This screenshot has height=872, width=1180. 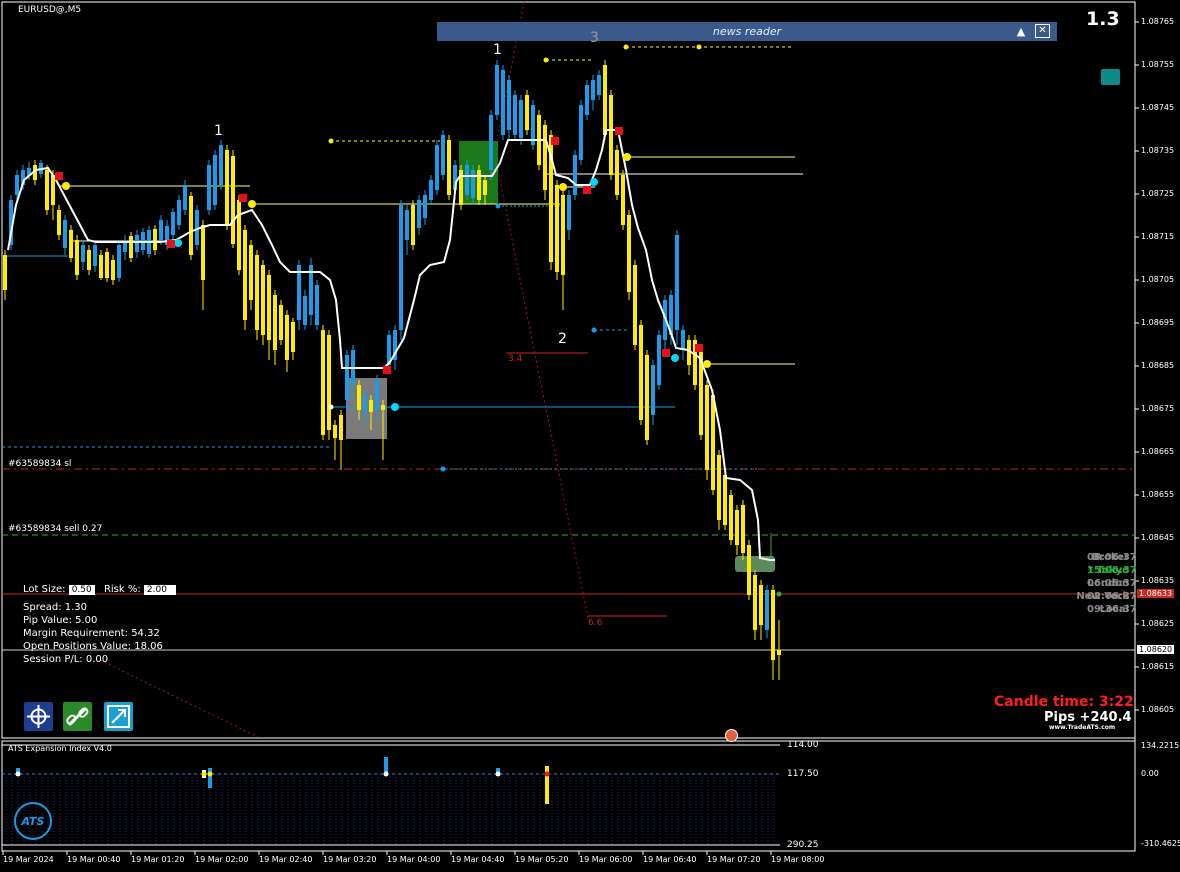 What do you see at coordinates (497, 50) in the screenshot?
I see `wave-label-1-mid: 1` at bounding box center [497, 50].